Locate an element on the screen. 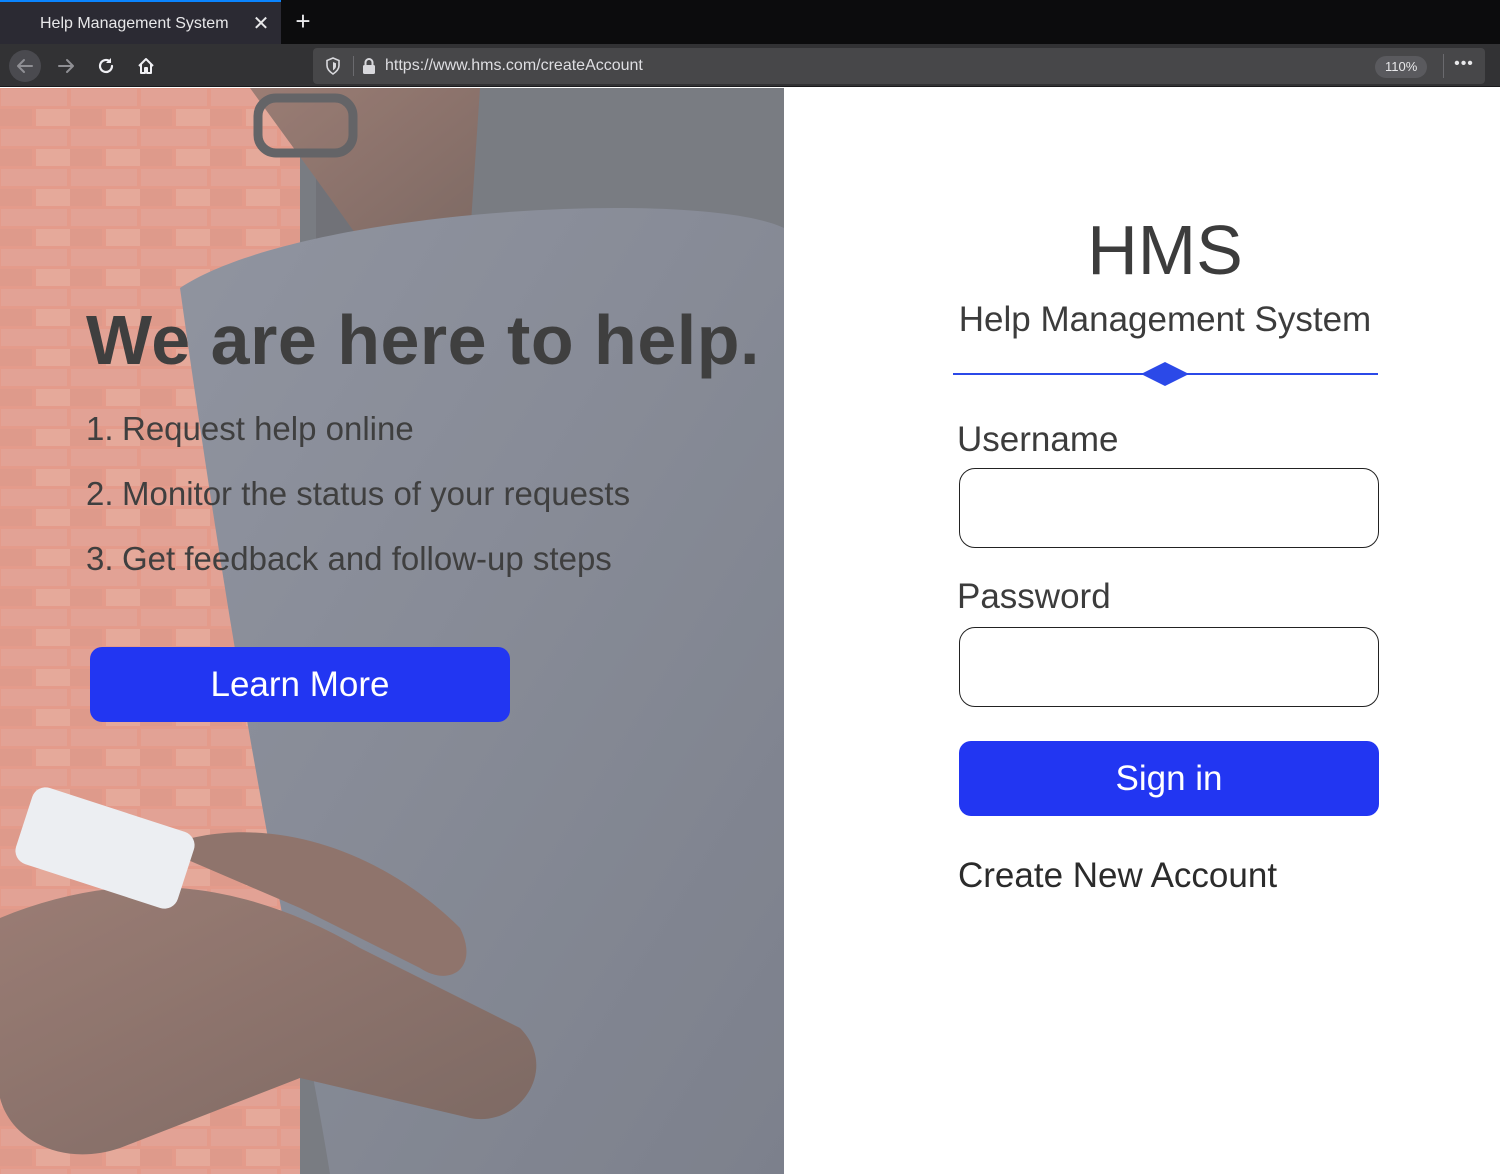 Image resolution: width=1500 pixels, height=1174 pixels. browser-tab-bar: Help Management System ✕ + is located at coordinates (750, 22).